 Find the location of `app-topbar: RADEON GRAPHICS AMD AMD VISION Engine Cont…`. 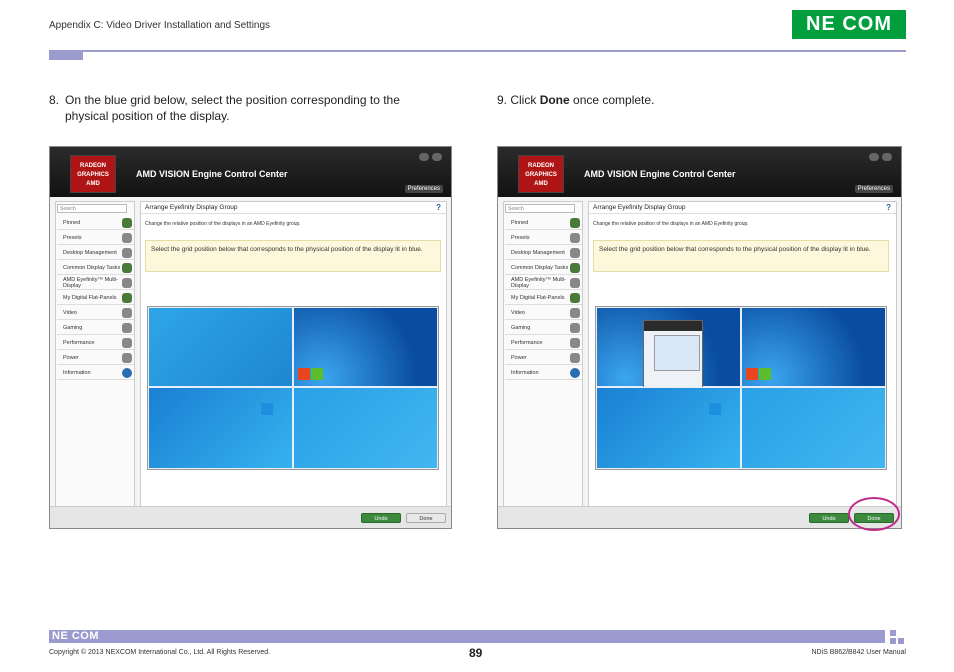

app-topbar: RADEON GRAPHICS AMD AMD VISION Engine Cont… is located at coordinates (250, 172).